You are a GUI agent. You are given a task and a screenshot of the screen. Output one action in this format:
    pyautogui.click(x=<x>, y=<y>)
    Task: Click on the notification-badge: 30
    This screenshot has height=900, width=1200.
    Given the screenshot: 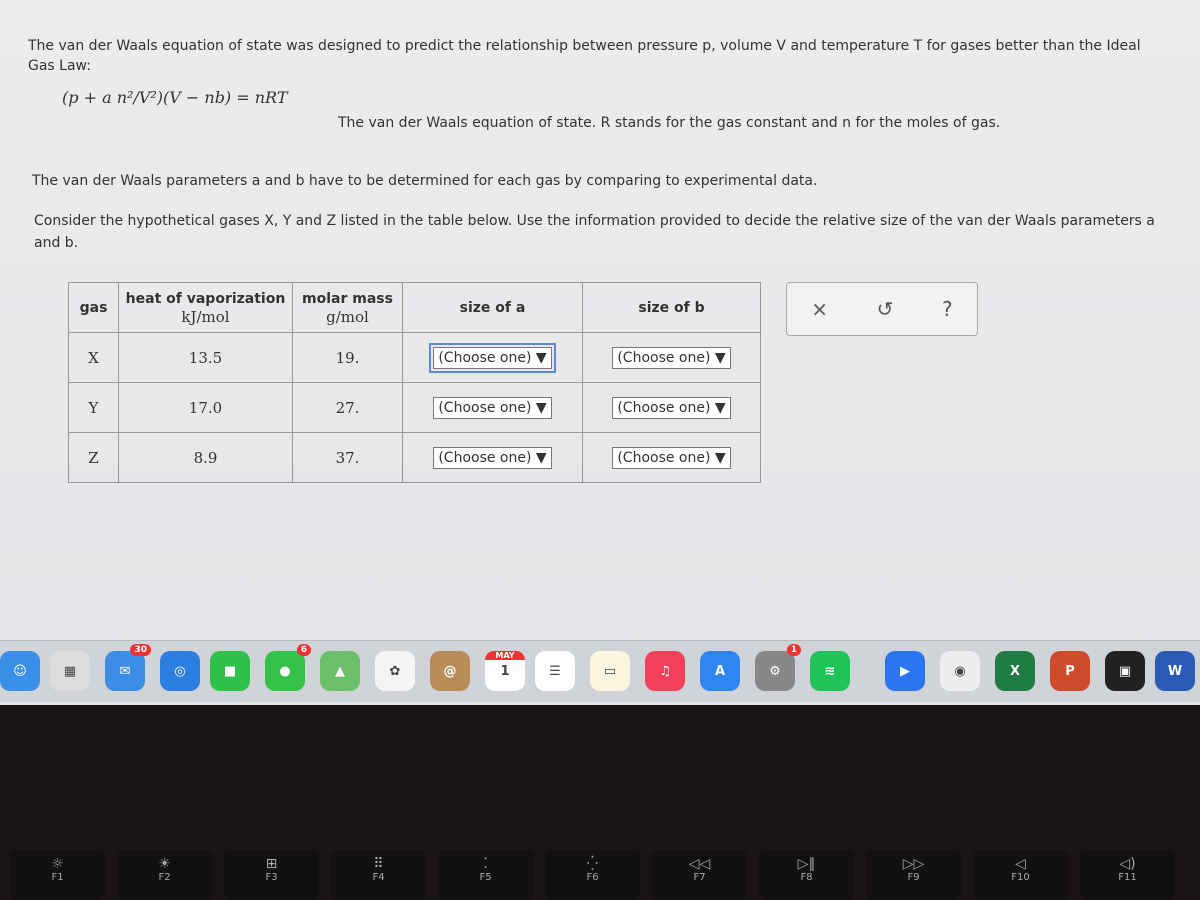 What is the action you would take?
    pyautogui.click(x=140, y=650)
    